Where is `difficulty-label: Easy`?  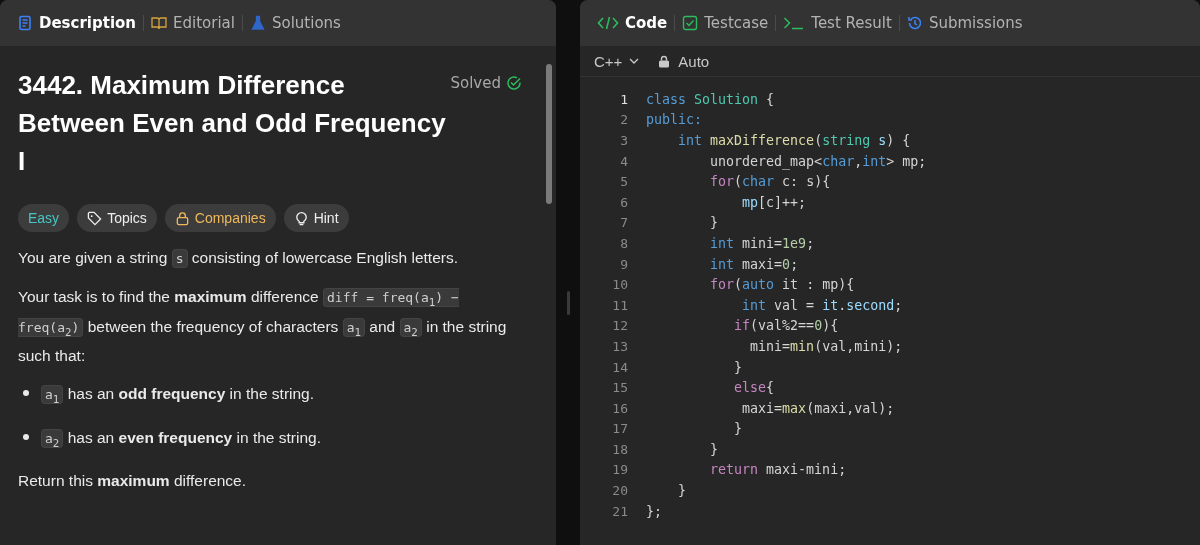
difficulty-label: Easy is located at coordinates (44, 218).